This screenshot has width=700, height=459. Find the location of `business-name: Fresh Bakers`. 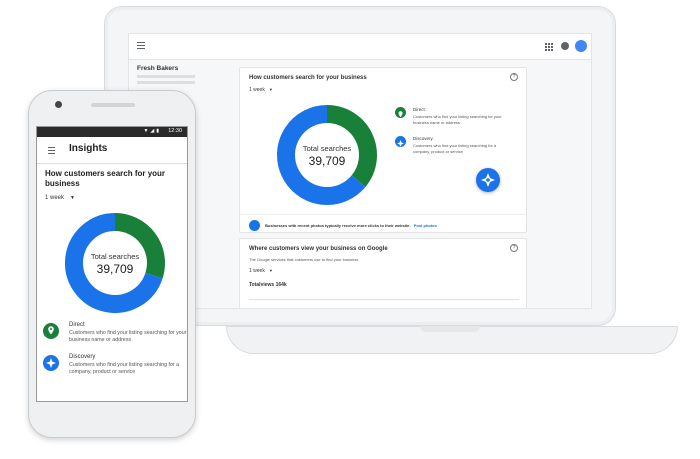

business-name: Fresh Bakers is located at coordinates (158, 68).